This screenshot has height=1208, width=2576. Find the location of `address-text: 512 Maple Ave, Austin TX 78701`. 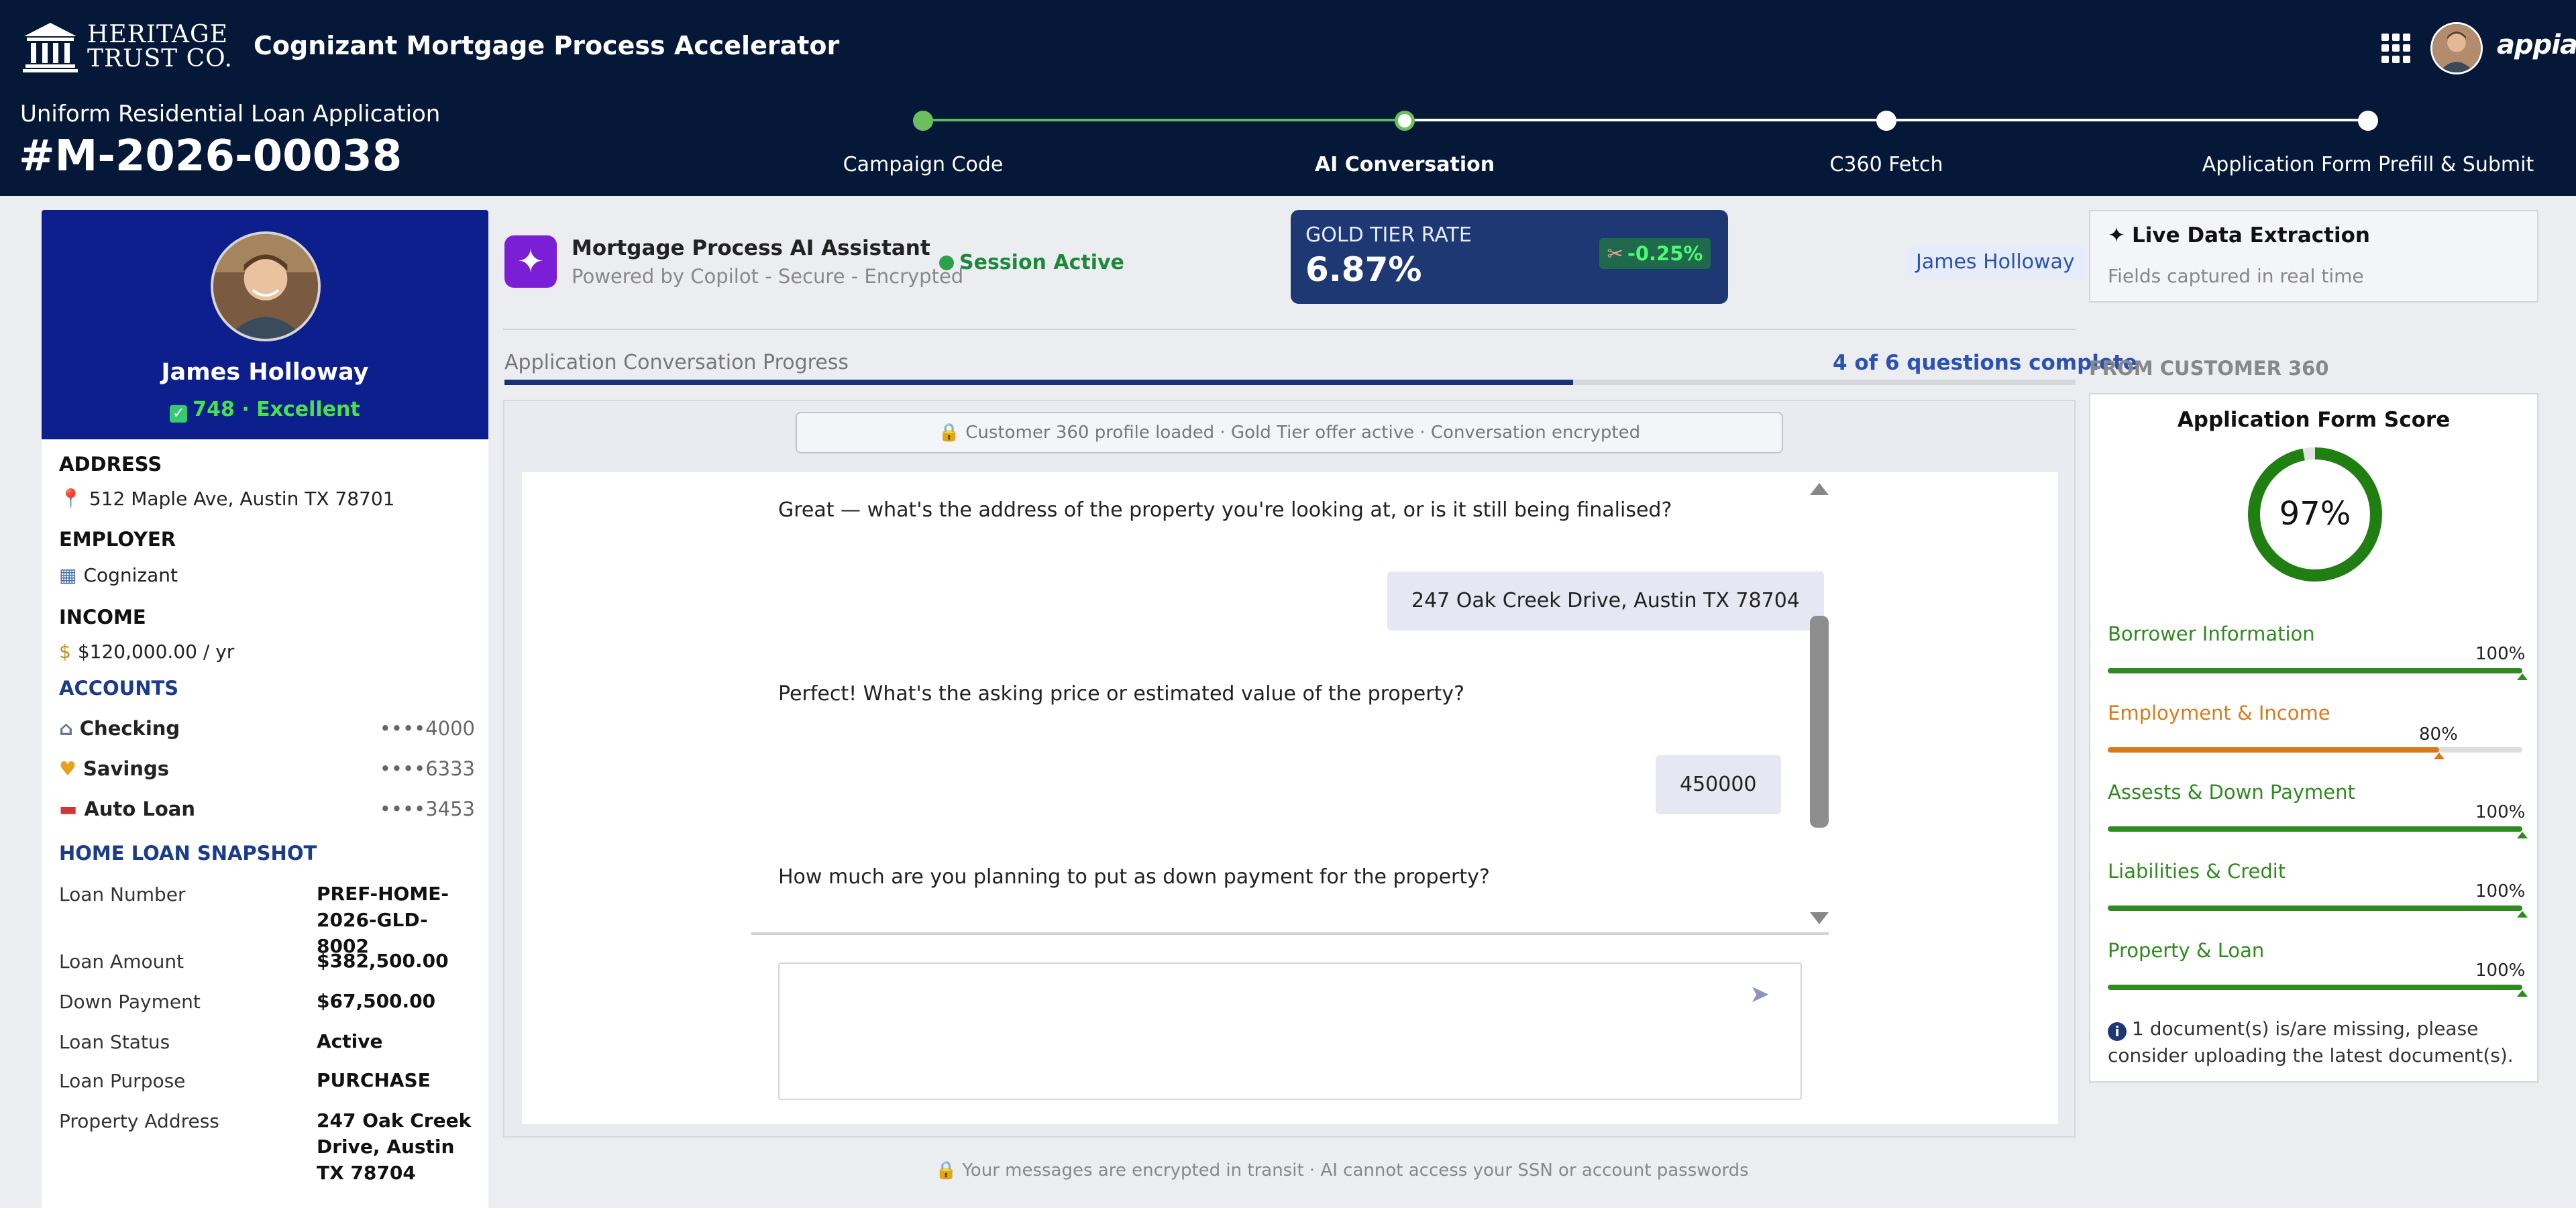

address-text: 512 Maple Ave, Austin TX 78701 is located at coordinates (242, 499).